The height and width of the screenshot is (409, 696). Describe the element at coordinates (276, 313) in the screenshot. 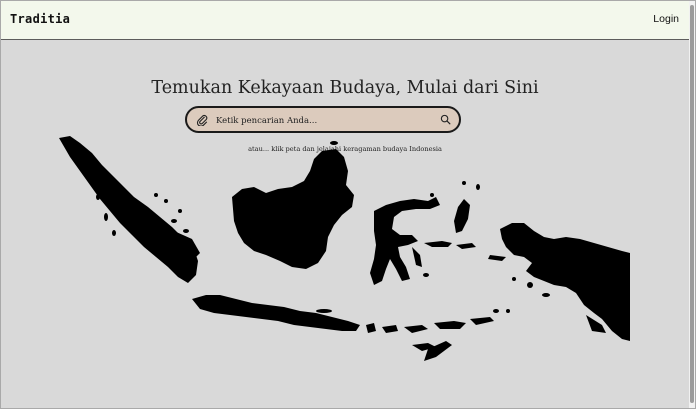

I see `map-region-jawa` at that location.